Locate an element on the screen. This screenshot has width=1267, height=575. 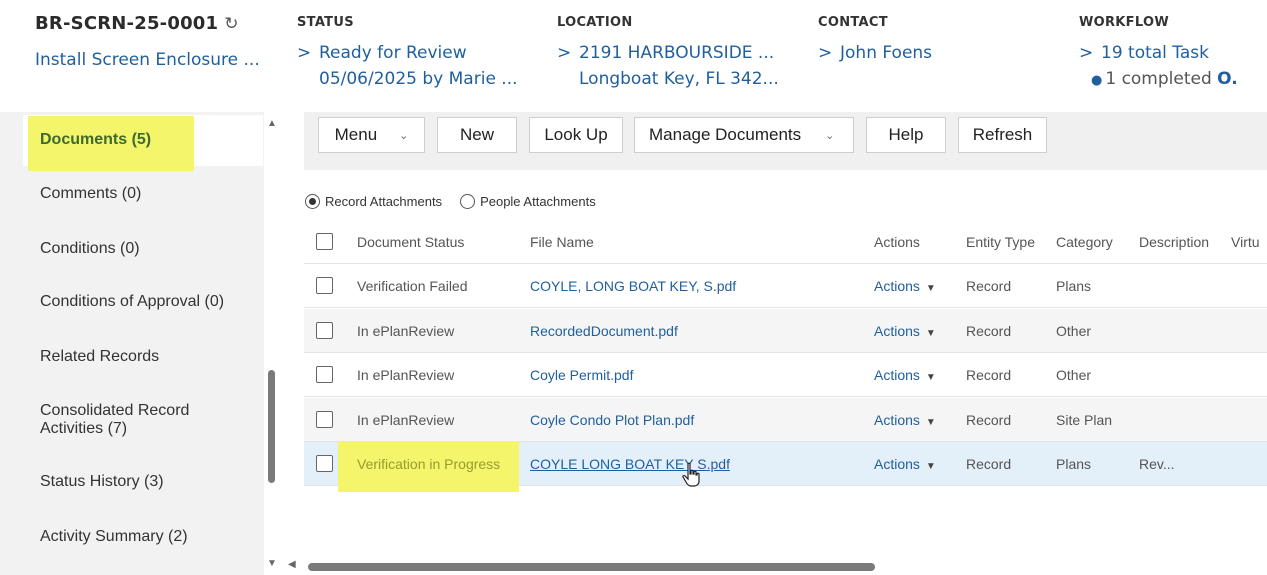
manage-documents-button: Manage Documents ⌄ is located at coordinates (744, 135).